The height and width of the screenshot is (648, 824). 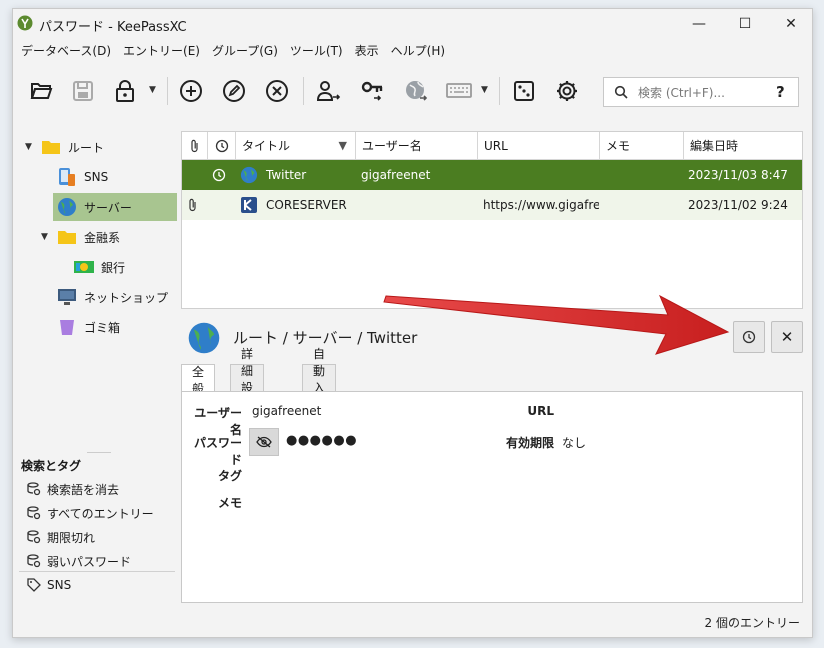 I want to click on settings-icon, so click(x=567, y=91).